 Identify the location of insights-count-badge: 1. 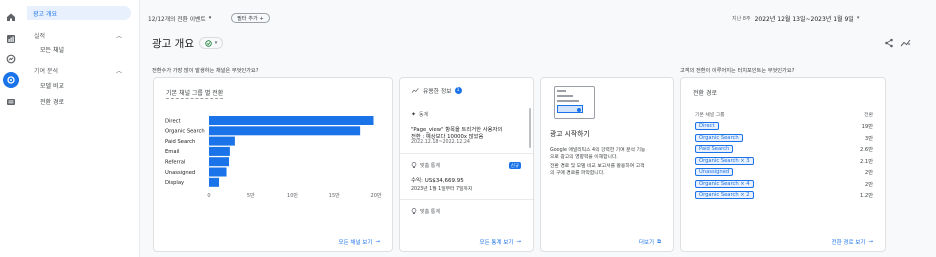
(458, 90).